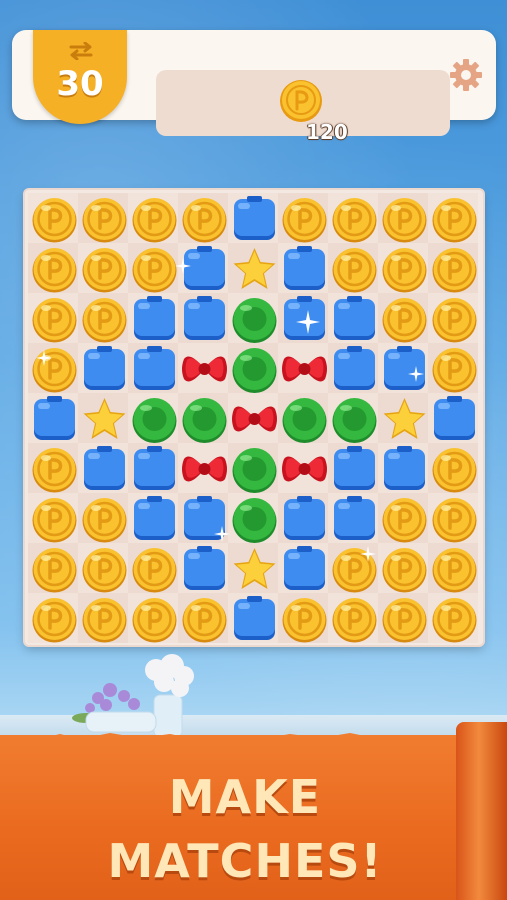 This screenshot has width=507, height=900. What do you see at coordinates (245, 829) in the screenshot?
I see `banner-title: MAKE MATCHES!` at bounding box center [245, 829].